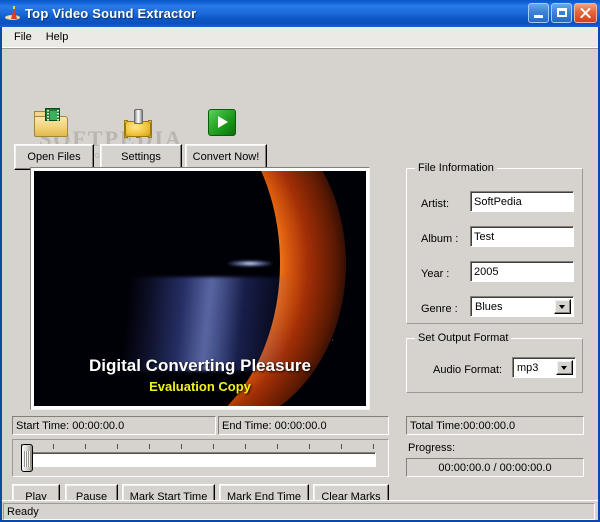 The width and height of the screenshot is (600, 522). What do you see at coordinates (486, 271) in the screenshot?
I see `year-value: 2005` at bounding box center [486, 271].